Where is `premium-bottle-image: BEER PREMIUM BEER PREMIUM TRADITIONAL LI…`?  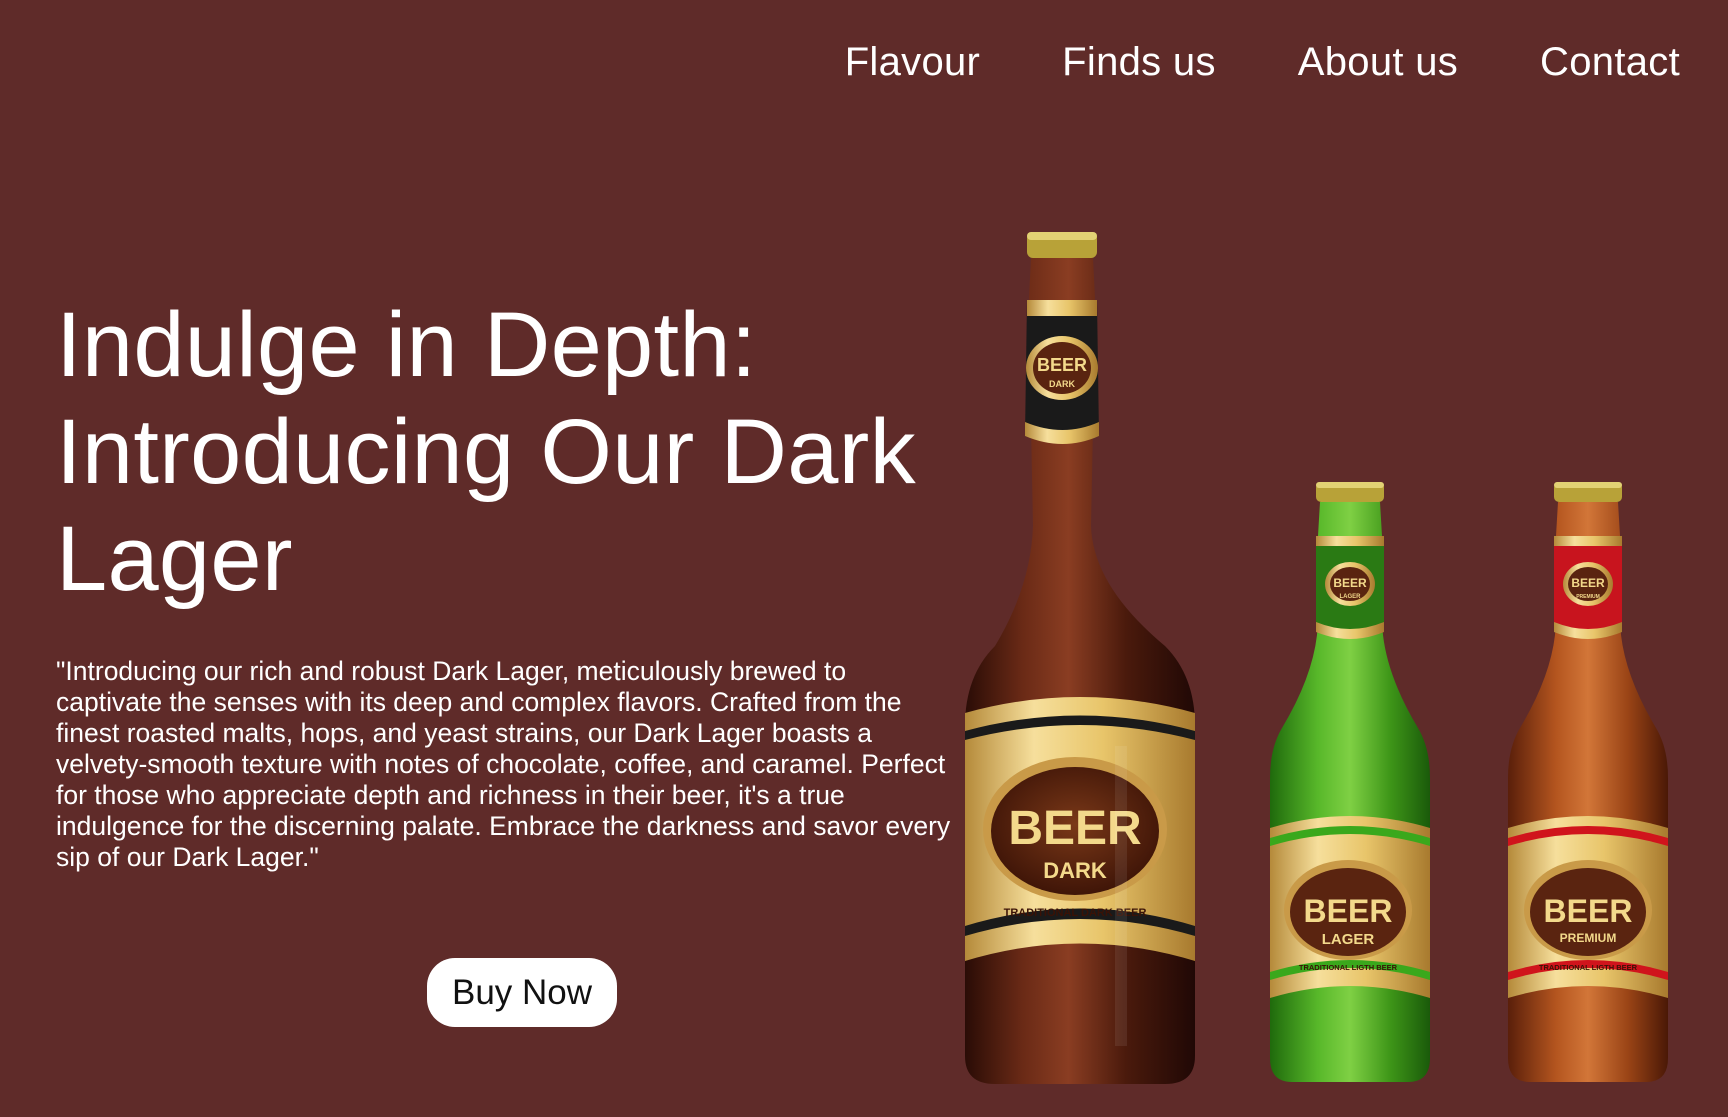
premium-bottle-image: BEER PREMIUM BEER PREMIUM TRADITIONAL LI… is located at coordinates (1588, 781).